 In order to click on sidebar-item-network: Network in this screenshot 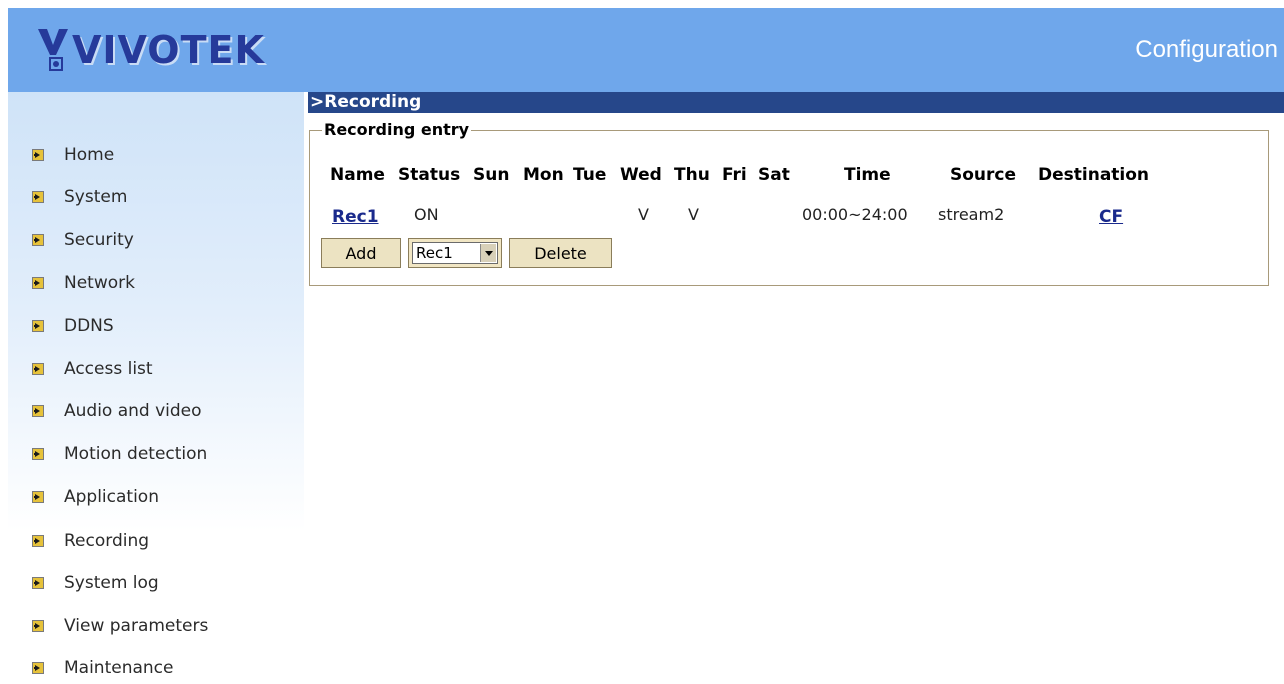, I will do `click(83, 283)`.